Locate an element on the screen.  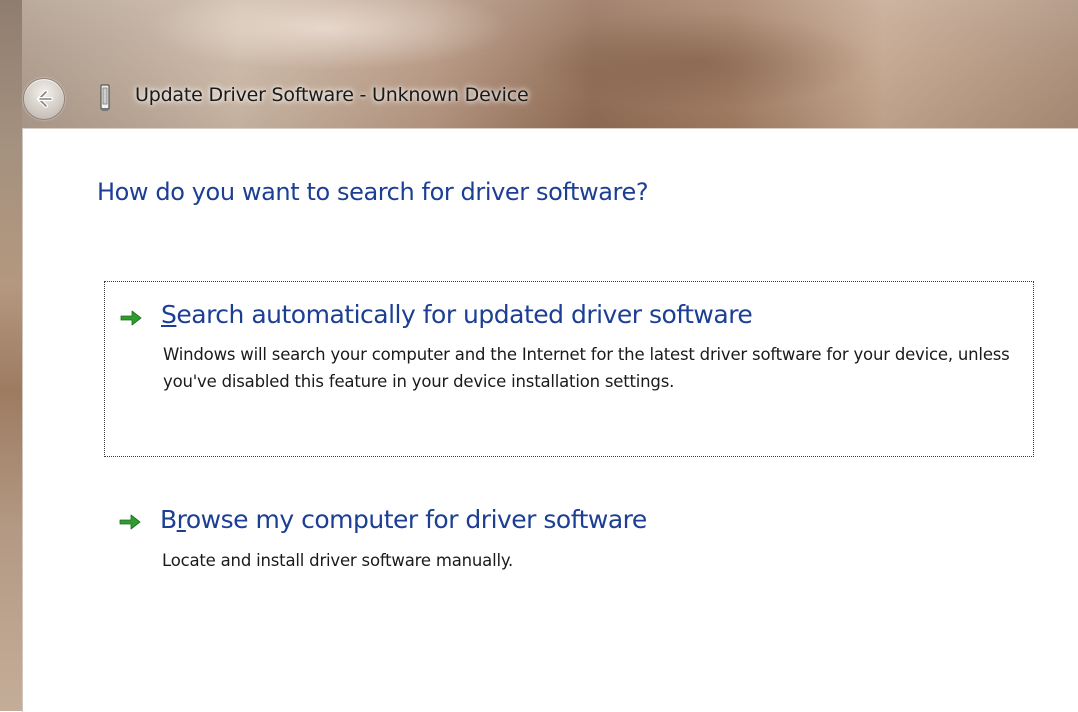
window-title: Update Driver Software - Unknown Device is located at coordinates (332, 95).